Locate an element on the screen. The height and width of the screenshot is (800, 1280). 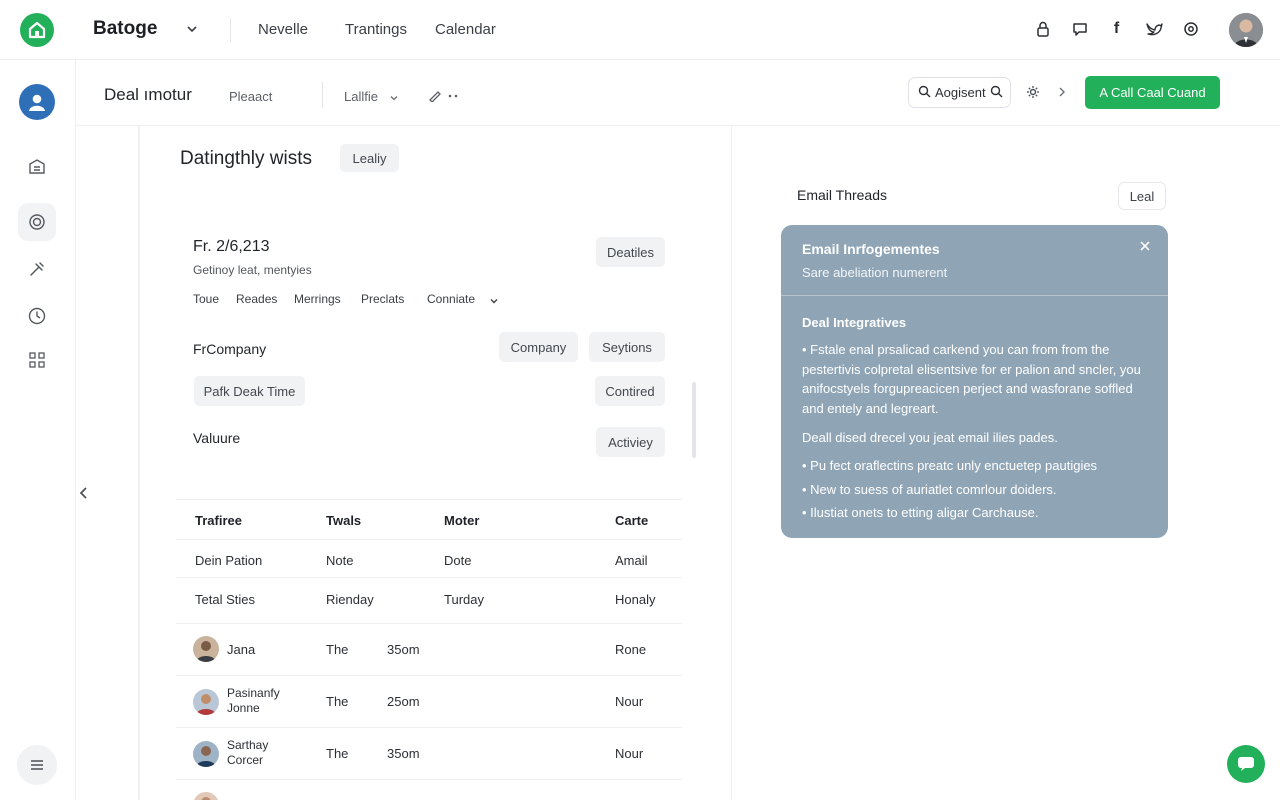
gear-icon is located at coordinates (1033, 92).